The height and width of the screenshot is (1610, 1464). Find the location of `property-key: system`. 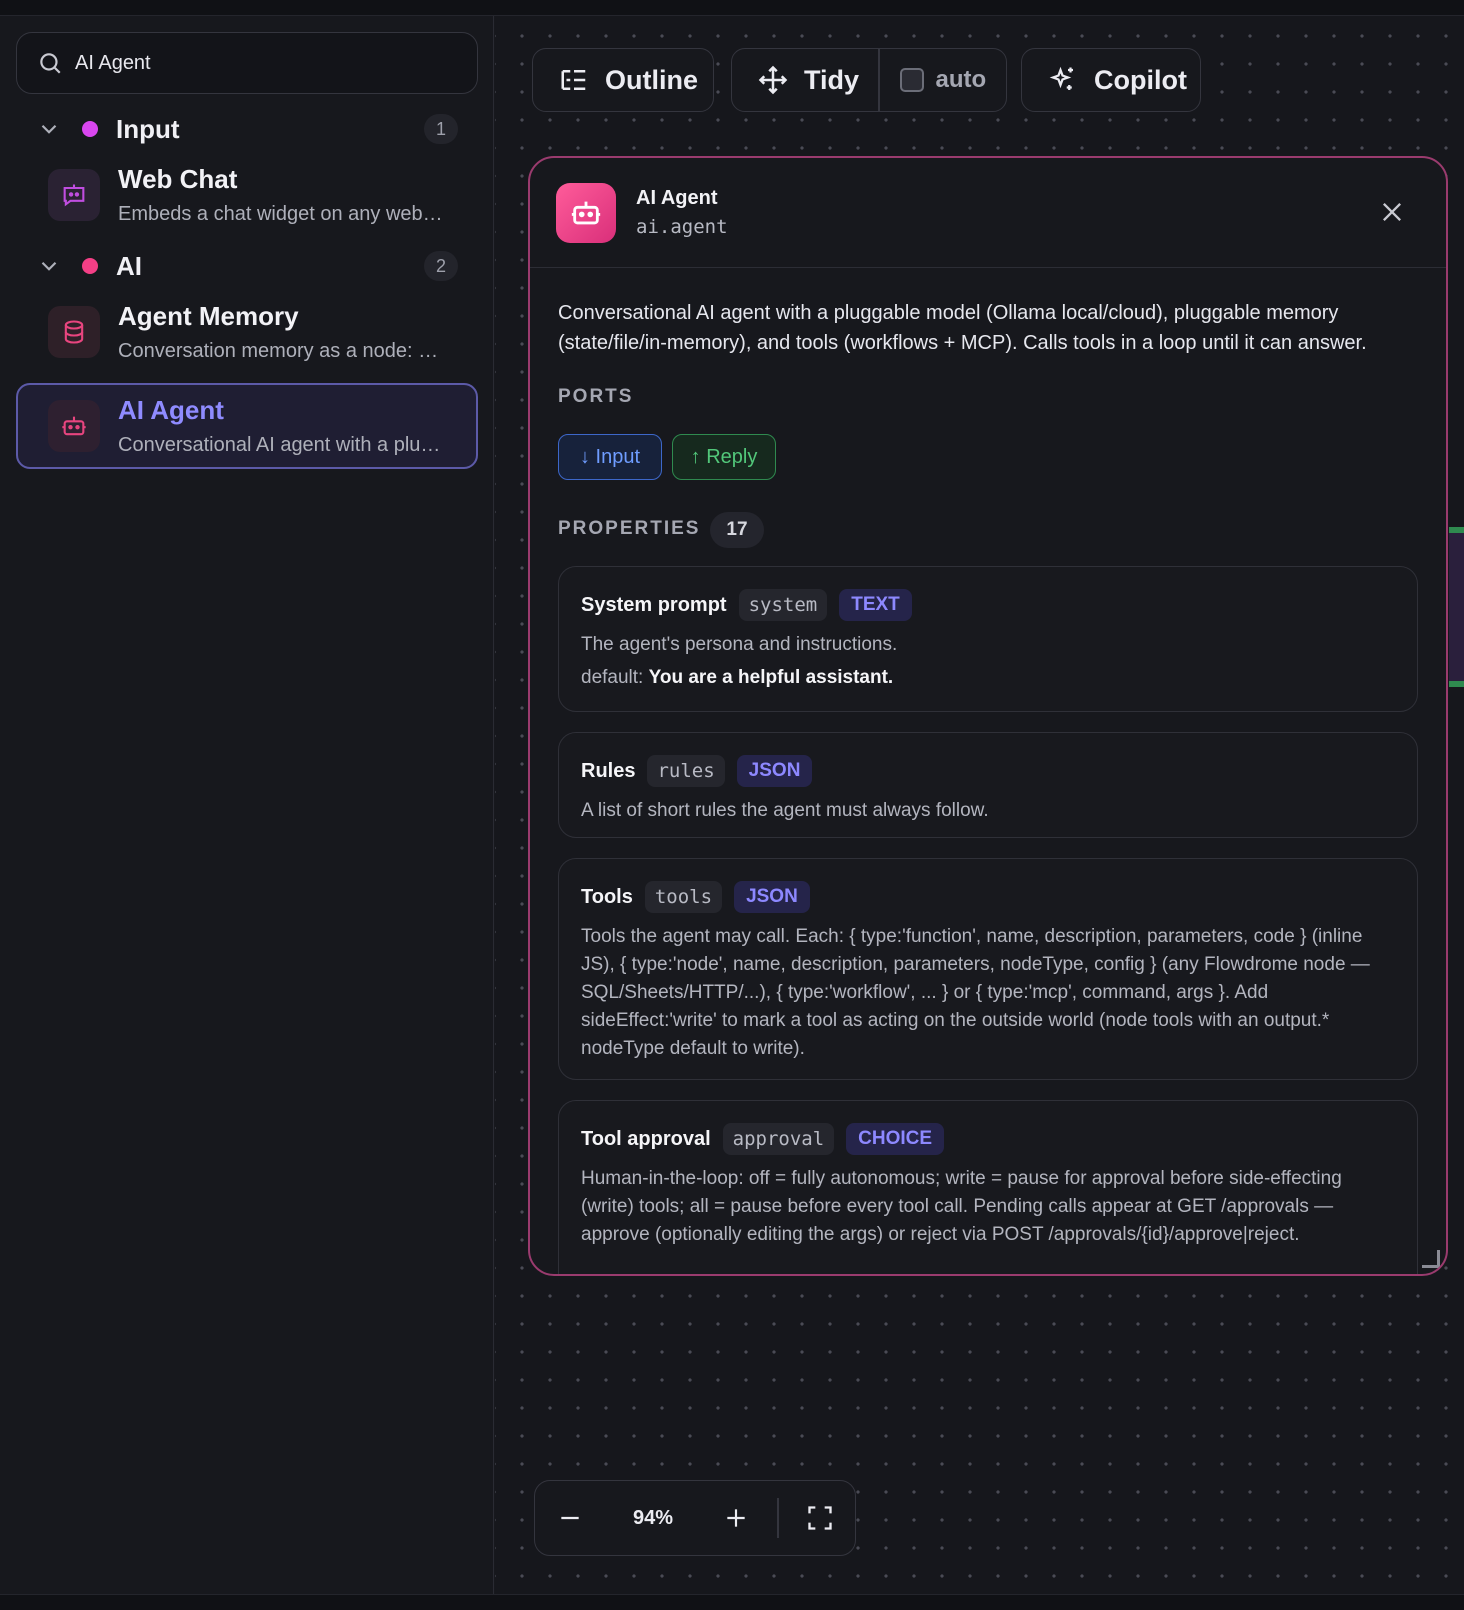

property-key: system is located at coordinates (783, 605).